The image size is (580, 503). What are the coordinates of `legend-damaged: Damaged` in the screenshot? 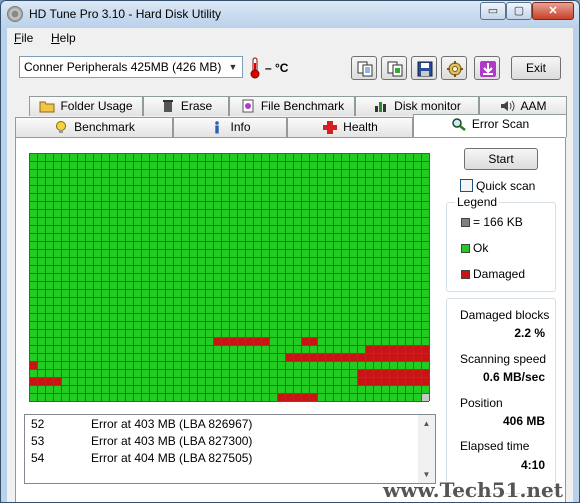 It's located at (493, 274).